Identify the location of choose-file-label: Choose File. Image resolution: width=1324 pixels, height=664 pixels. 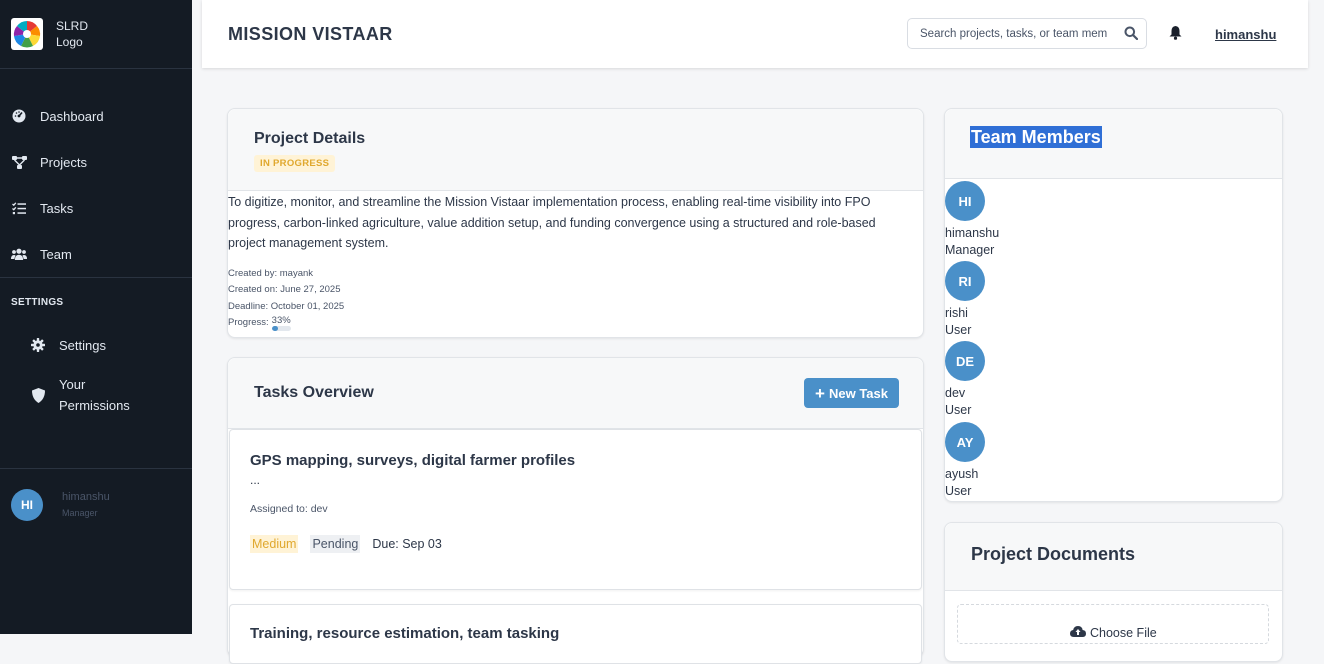
(1123, 632).